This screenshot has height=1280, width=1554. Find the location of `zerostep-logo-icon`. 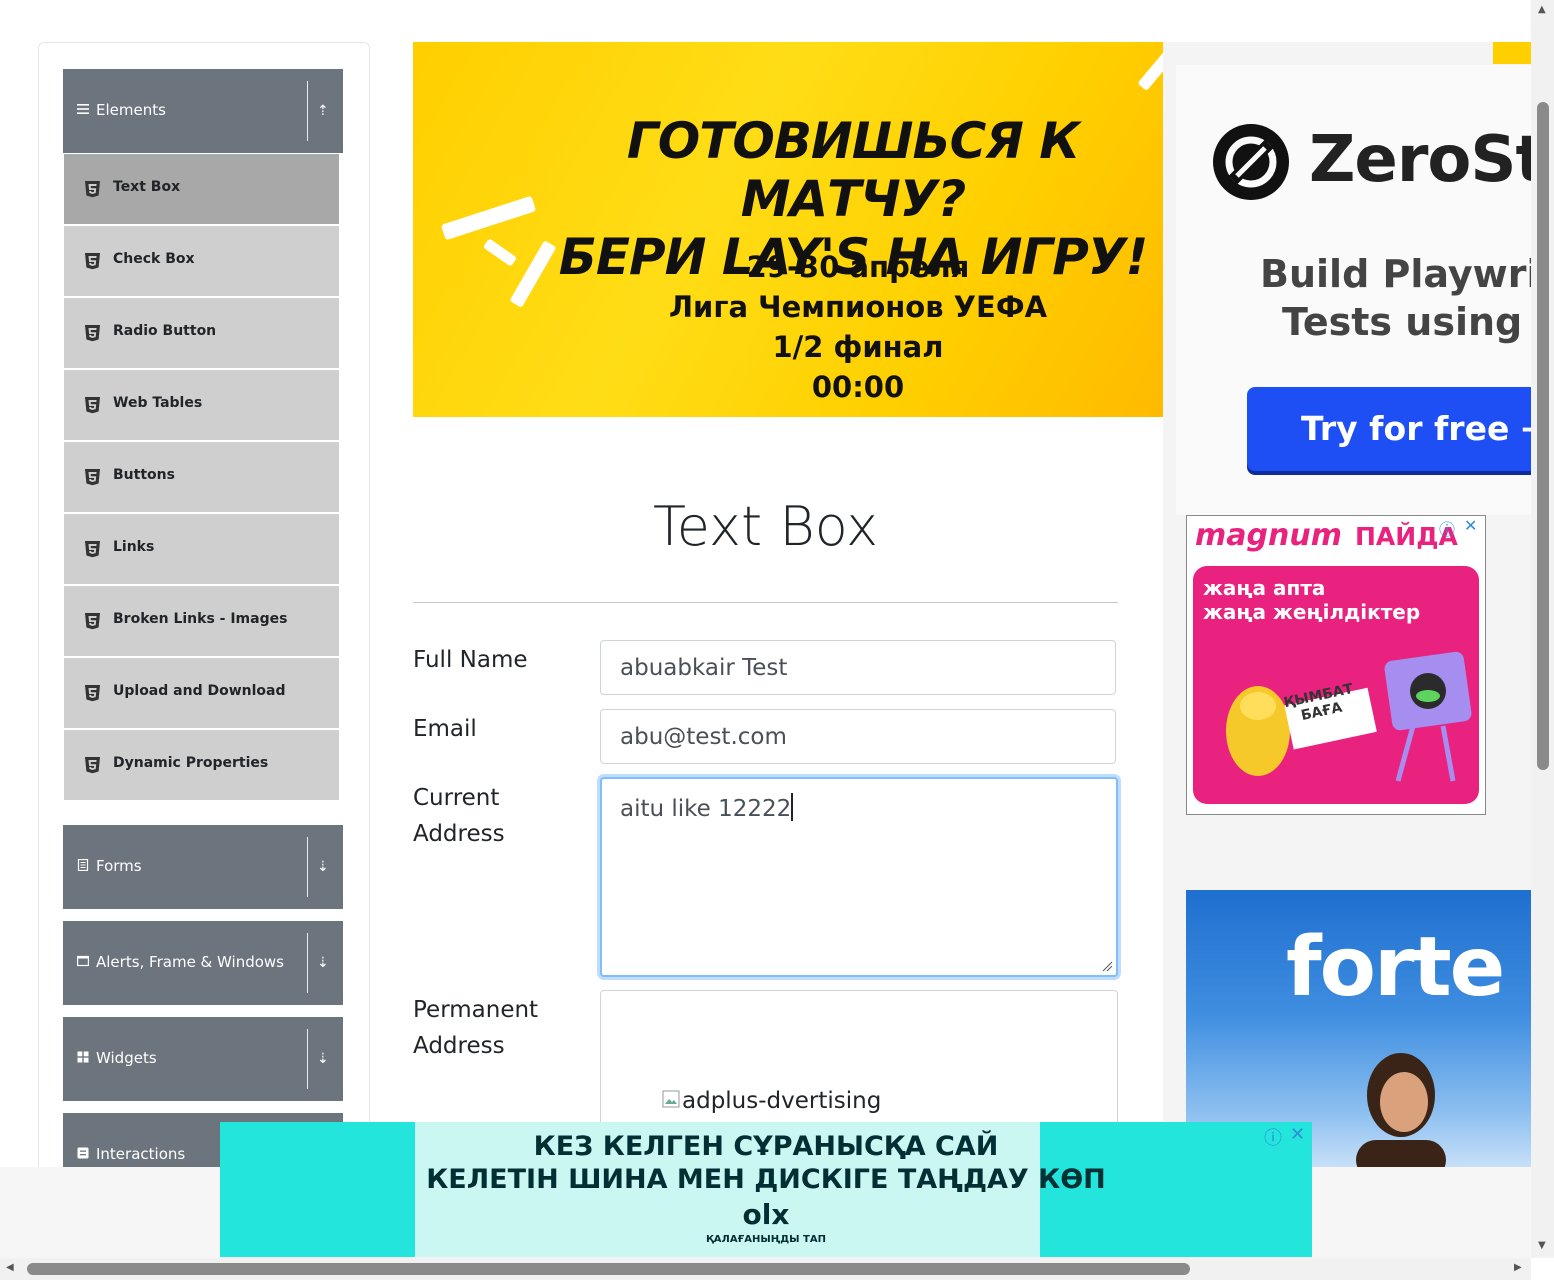

zerostep-logo-icon is located at coordinates (1251, 162).